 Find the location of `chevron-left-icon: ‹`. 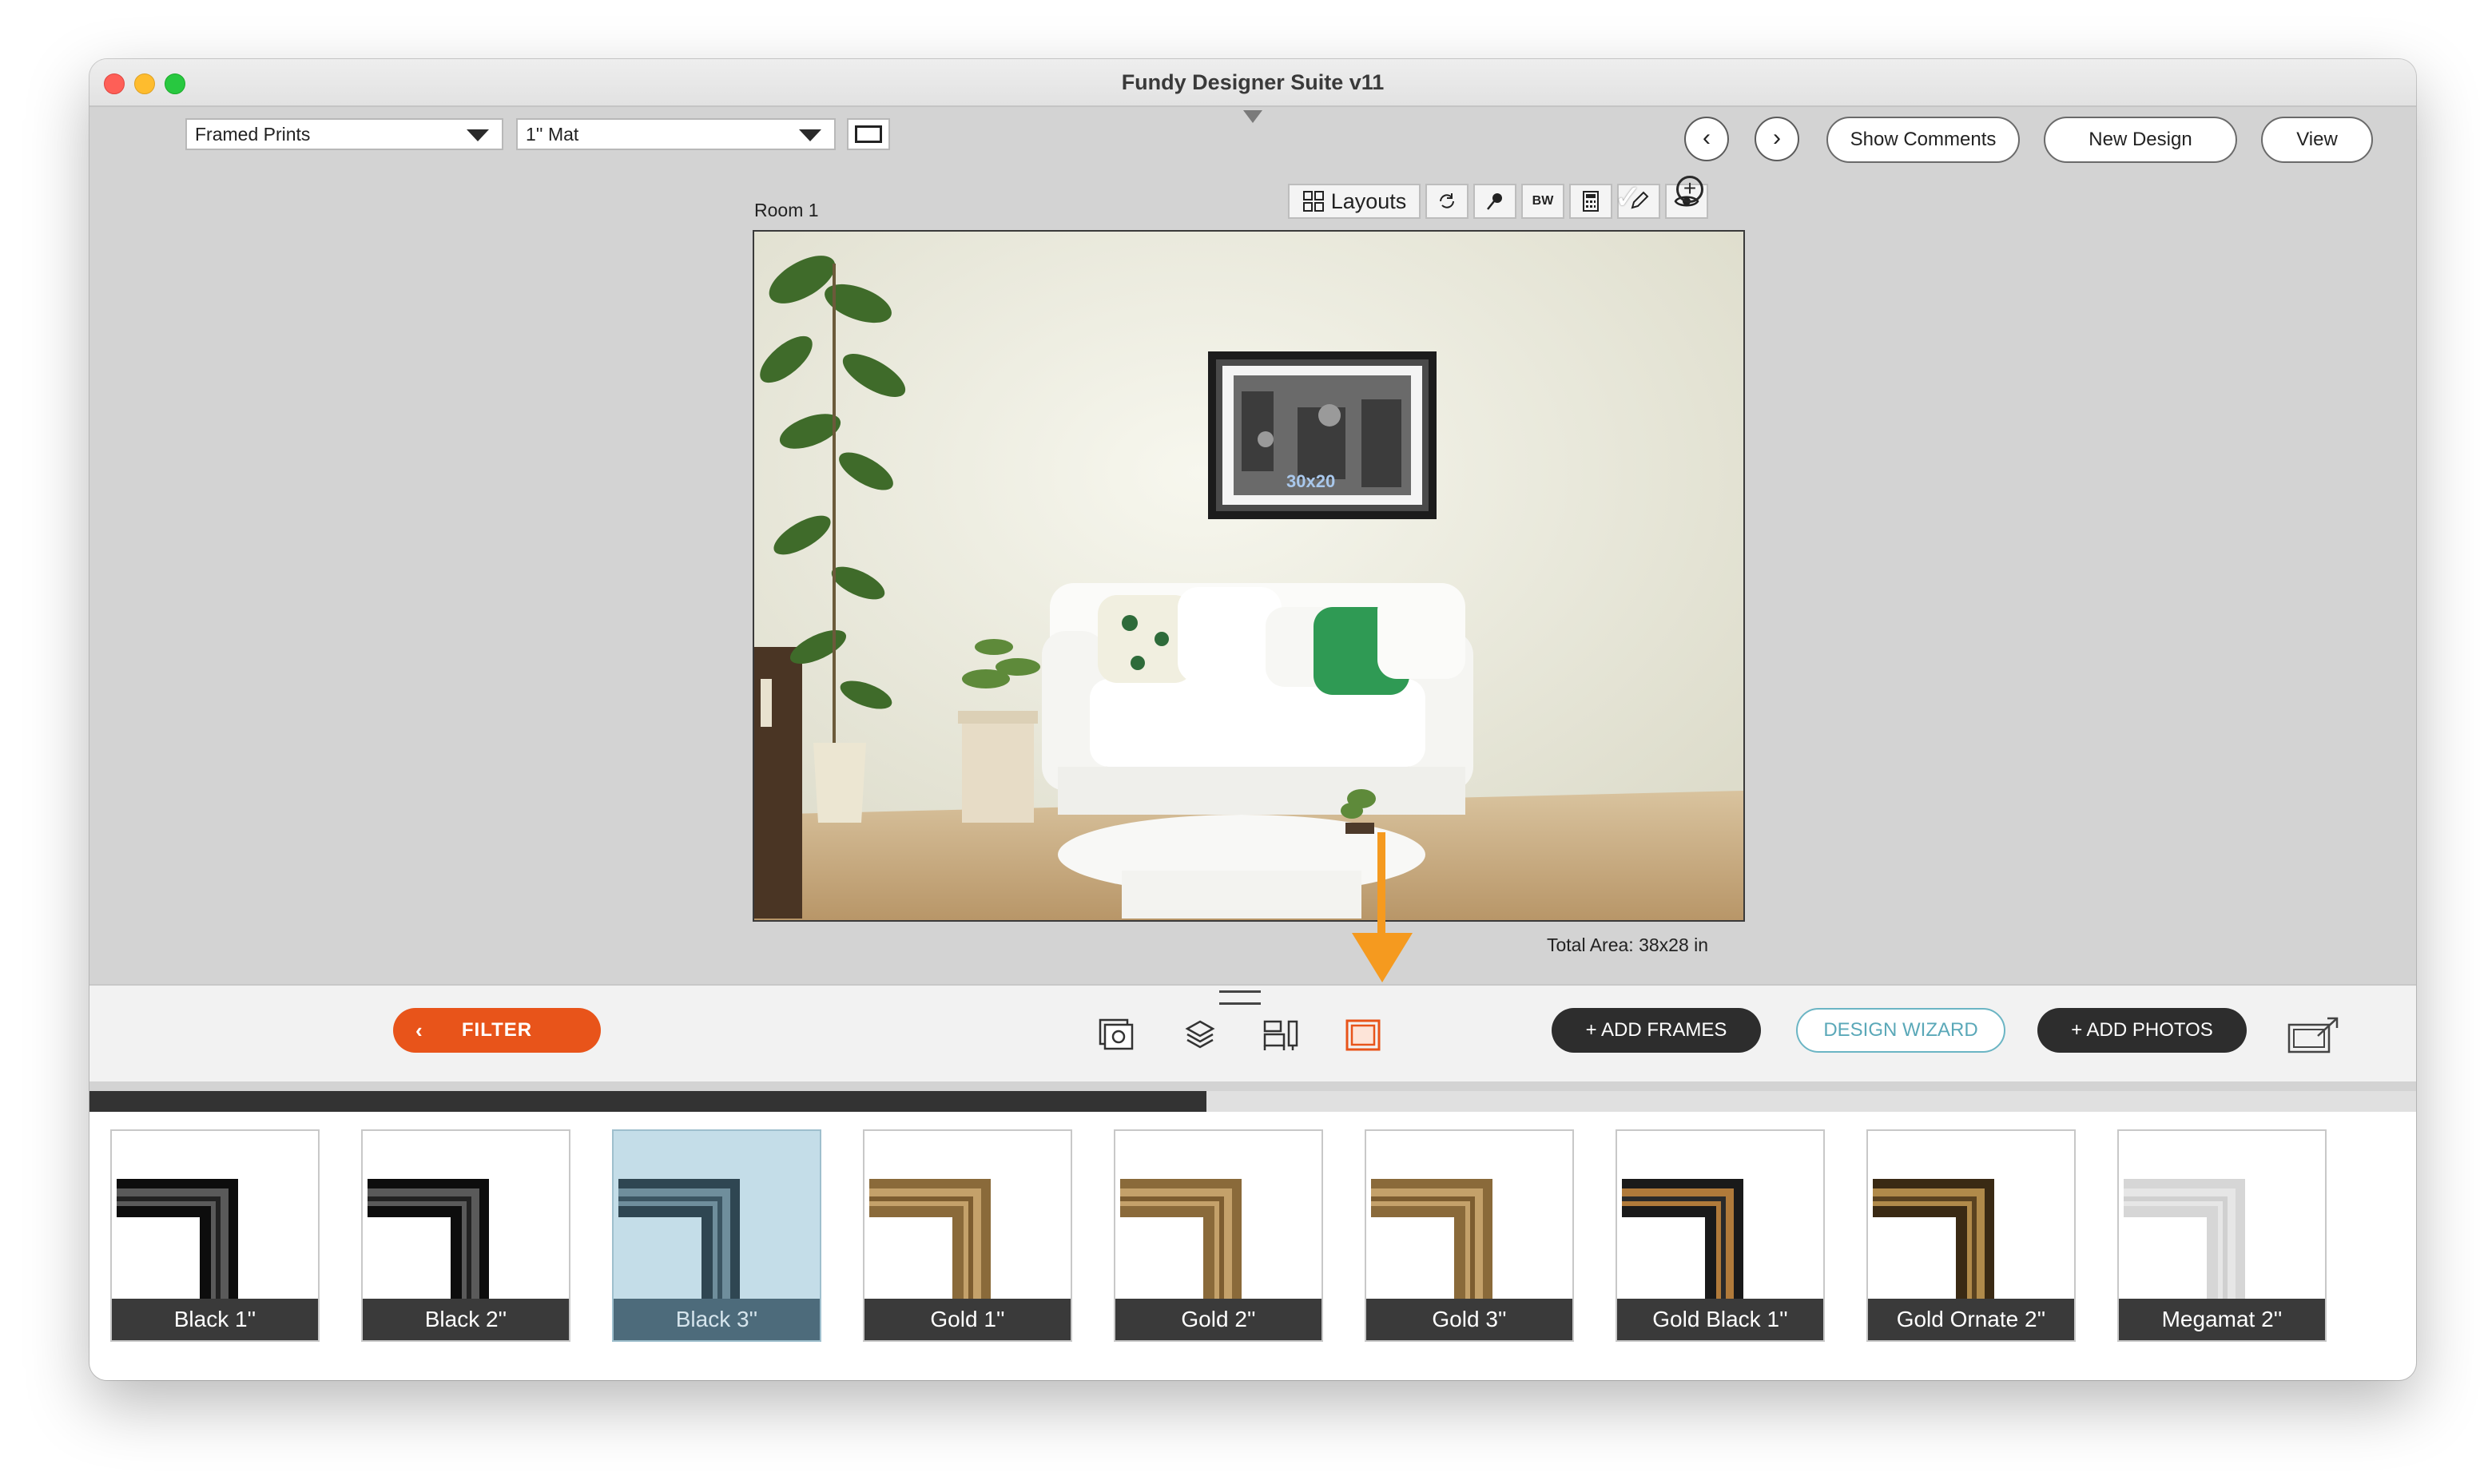

chevron-left-icon: ‹ is located at coordinates (419, 1030).